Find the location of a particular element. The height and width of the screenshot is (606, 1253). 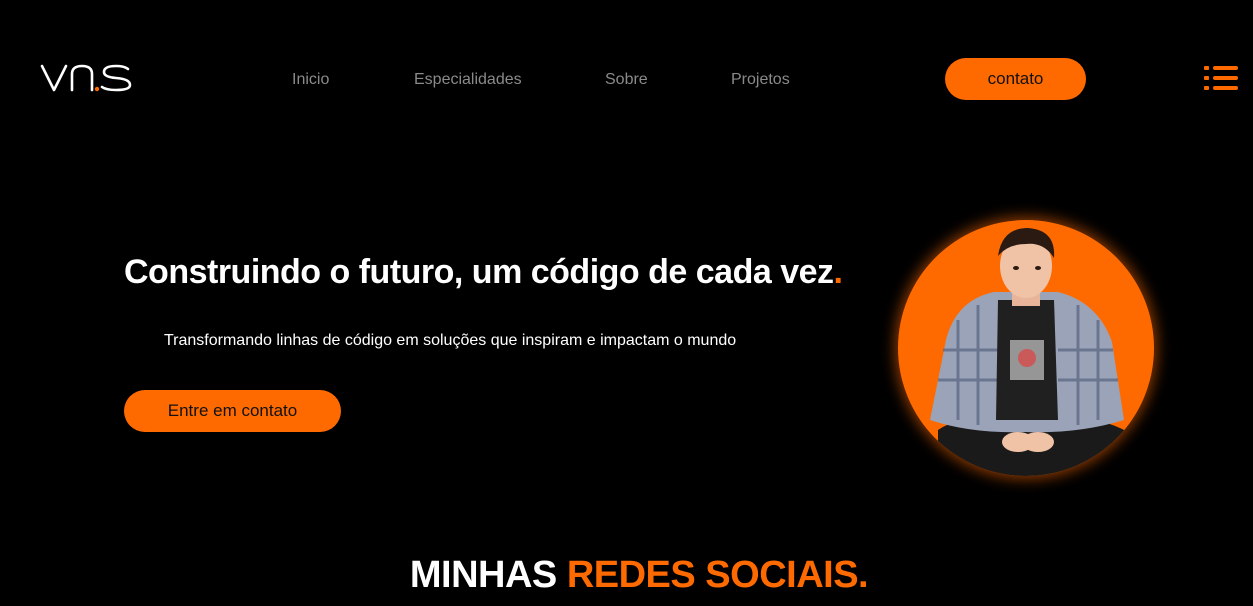

menu-button is located at coordinates (1222, 78).